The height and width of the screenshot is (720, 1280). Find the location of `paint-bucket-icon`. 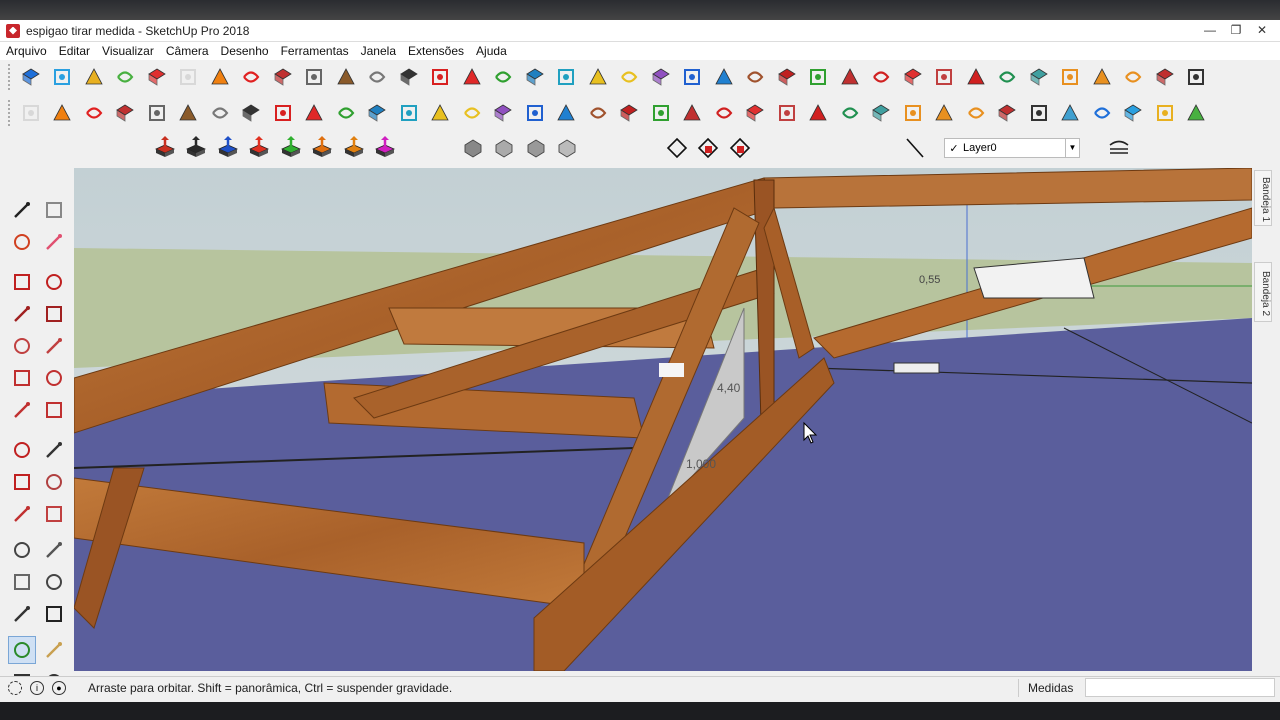

paint-bucket-icon is located at coordinates (22, 242).